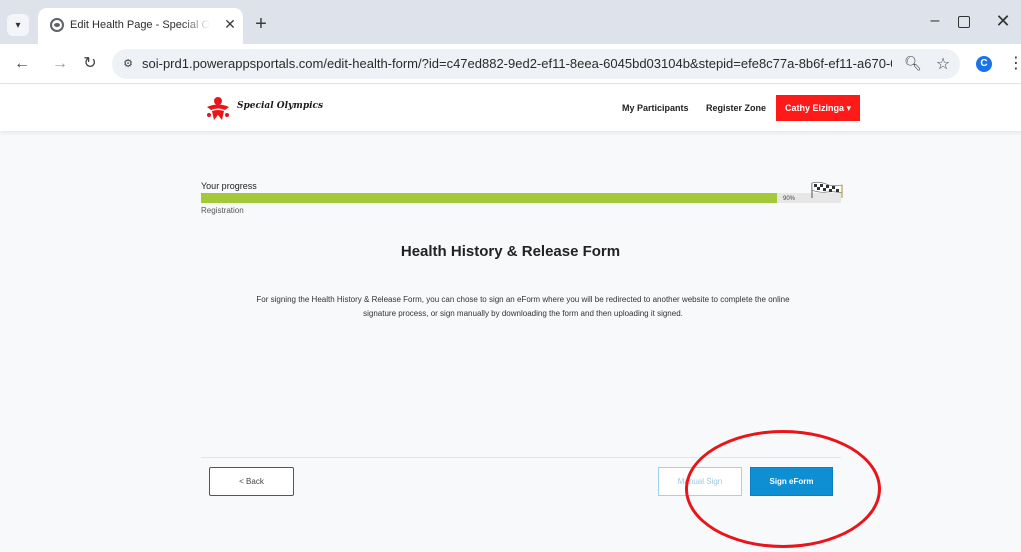  What do you see at coordinates (849, 108) in the screenshot?
I see `chevron-down-icon: ▾` at bounding box center [849, 108].